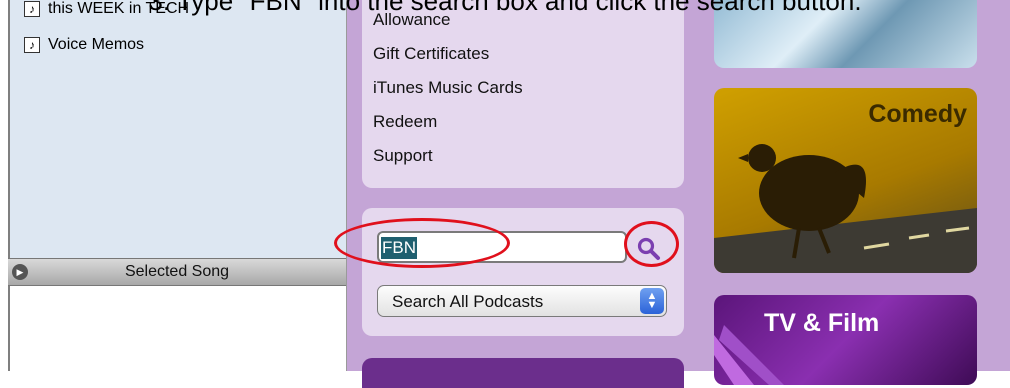 This screenshot has height=388, width=1010. What do you see at coordinates (9, 185) in the screenshot?
I see `pane-border` at bounding box center [9, 185].